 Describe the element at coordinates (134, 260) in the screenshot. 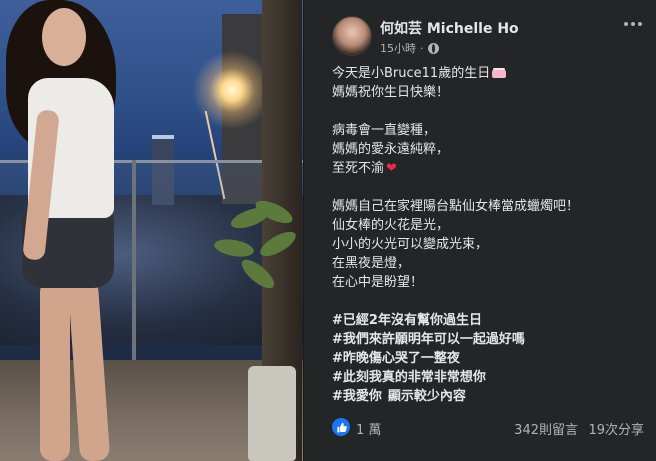

I see `rail-post` at that location.